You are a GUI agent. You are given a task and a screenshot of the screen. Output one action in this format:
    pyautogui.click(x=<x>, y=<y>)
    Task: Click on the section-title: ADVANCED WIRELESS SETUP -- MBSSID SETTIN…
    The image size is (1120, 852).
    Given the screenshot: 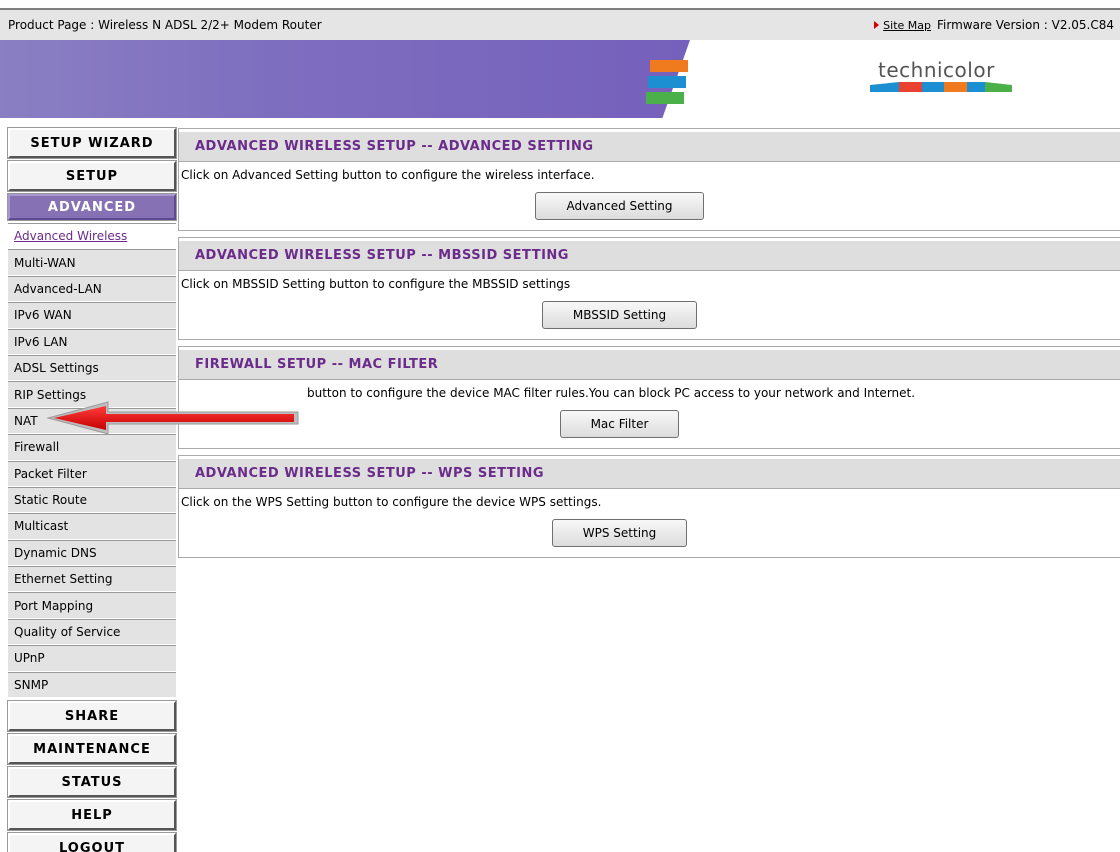 What is the action you would take?
    pyautogui.click(x=649, y=256)
    